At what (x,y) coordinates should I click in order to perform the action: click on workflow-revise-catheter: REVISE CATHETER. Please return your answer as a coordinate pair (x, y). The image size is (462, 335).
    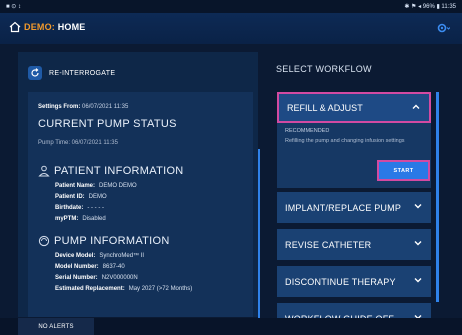
    Looking at the image, I should click on (354, 244).